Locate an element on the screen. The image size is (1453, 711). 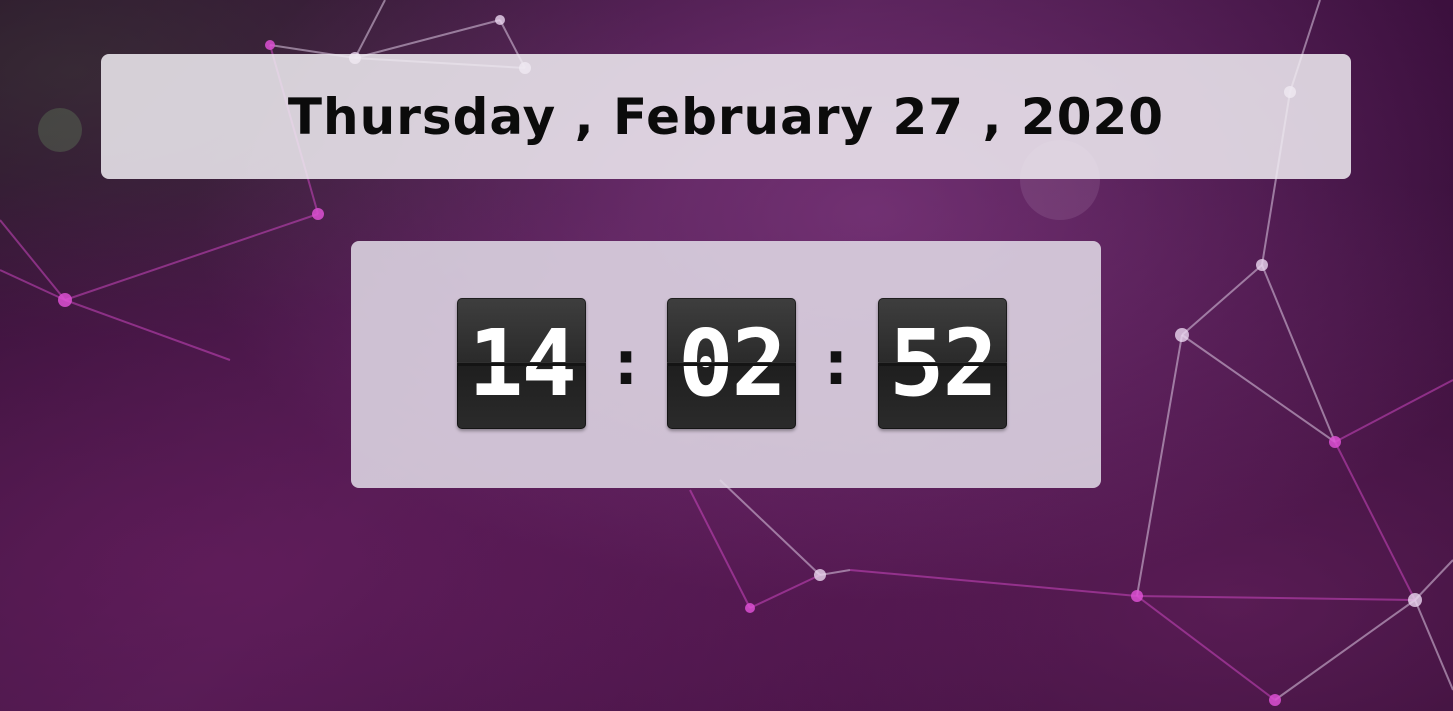
hours-flip-card: 14 is located at coordinates (521, 363).